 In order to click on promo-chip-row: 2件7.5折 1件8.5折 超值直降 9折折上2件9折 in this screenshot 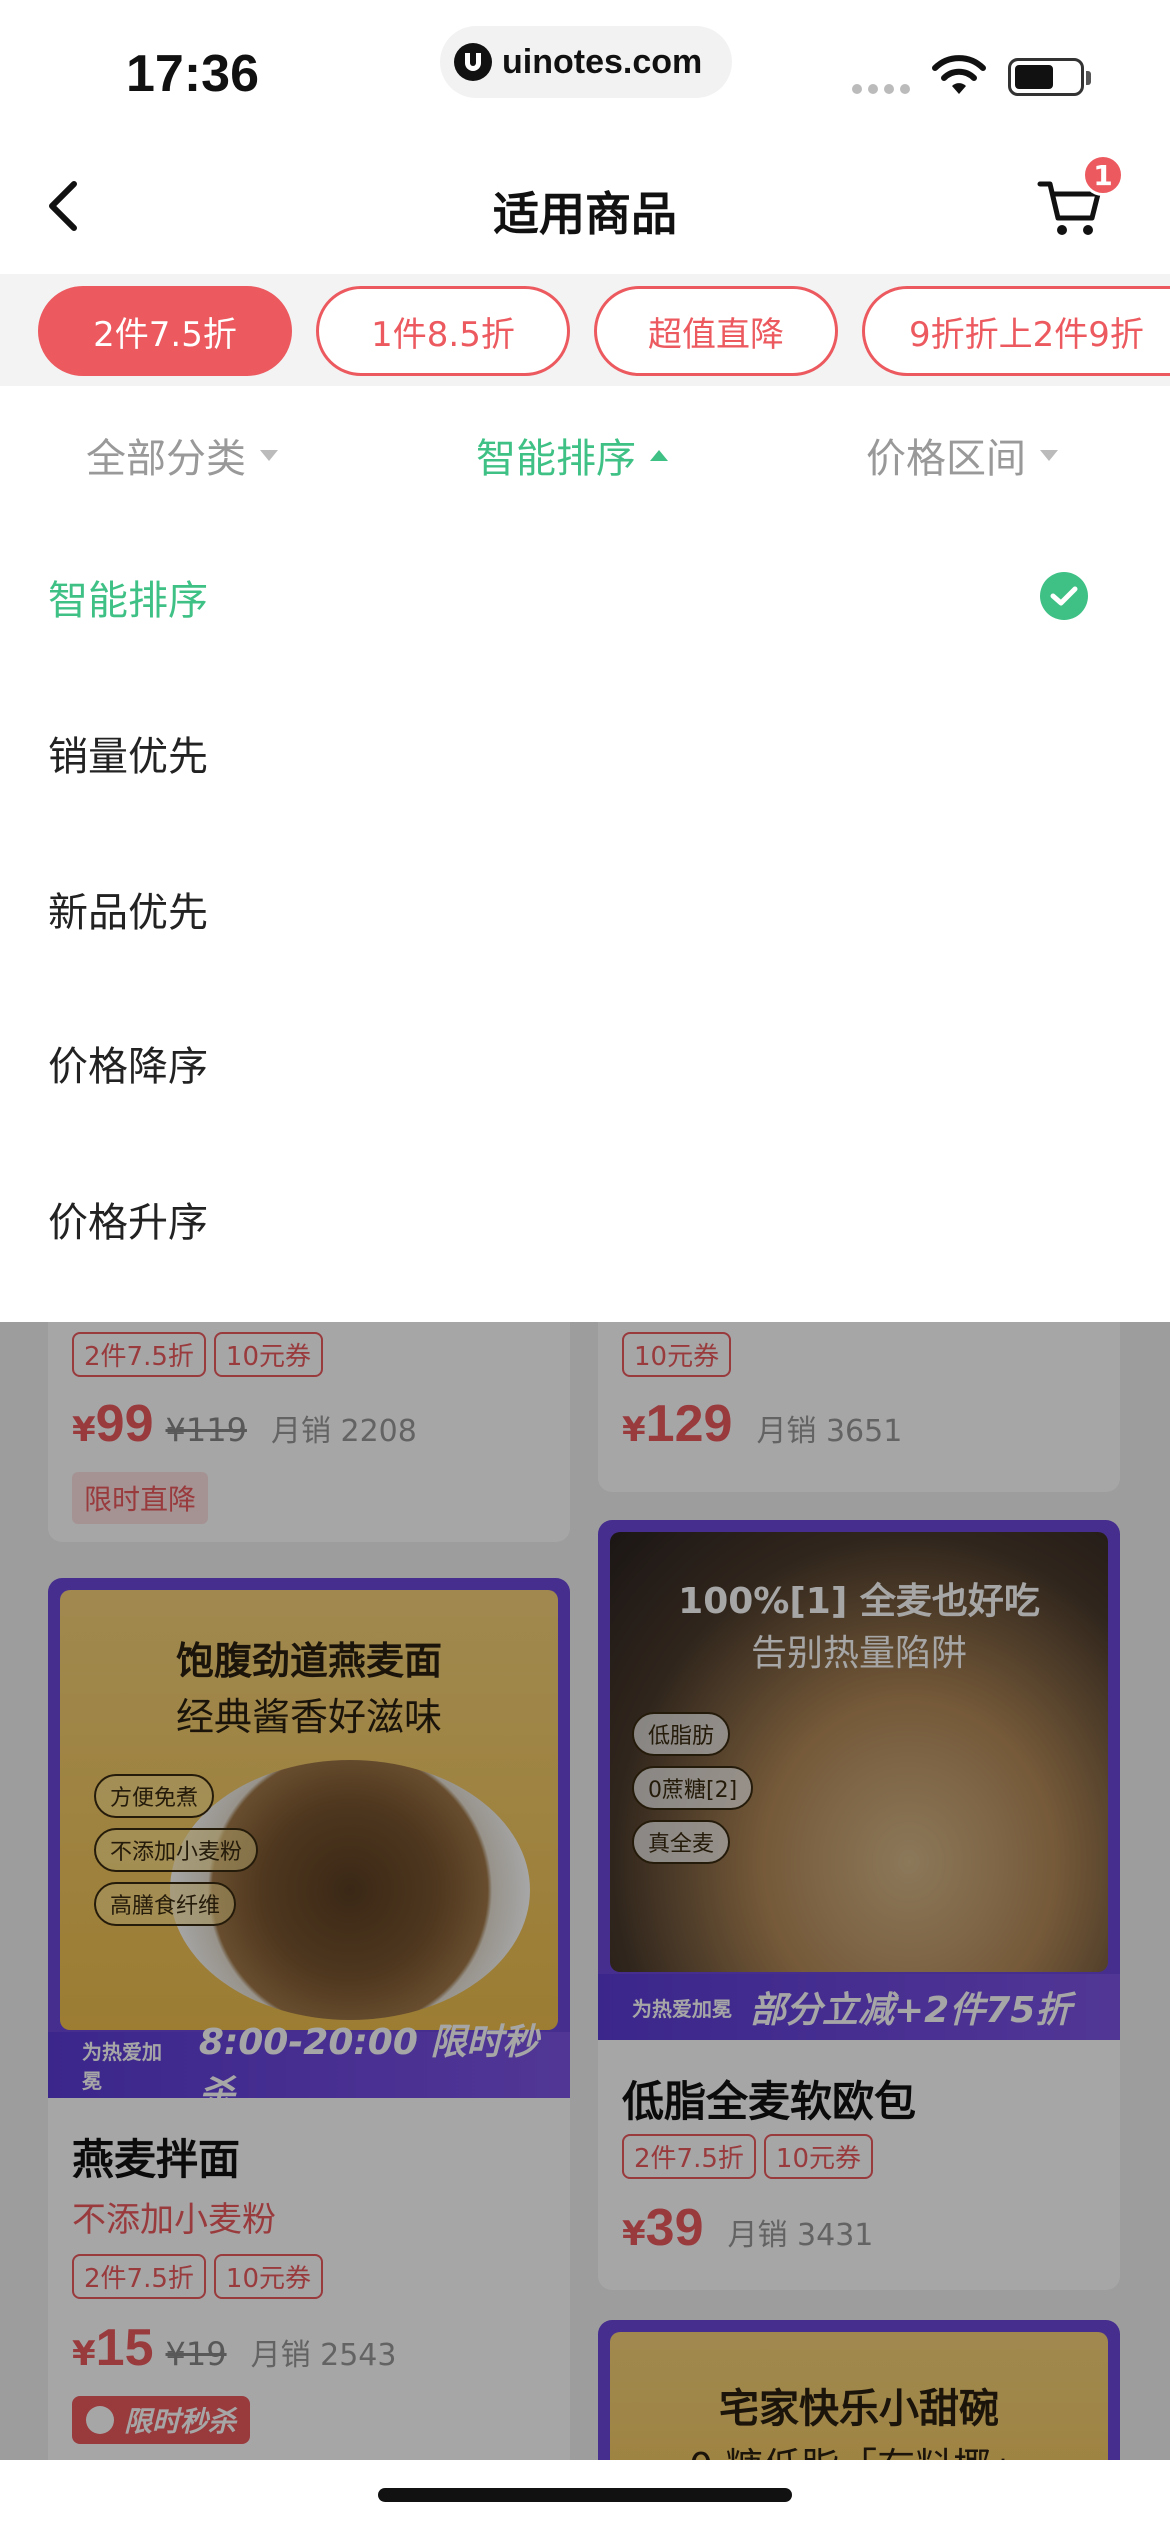, I will do `click(585, 330)`.